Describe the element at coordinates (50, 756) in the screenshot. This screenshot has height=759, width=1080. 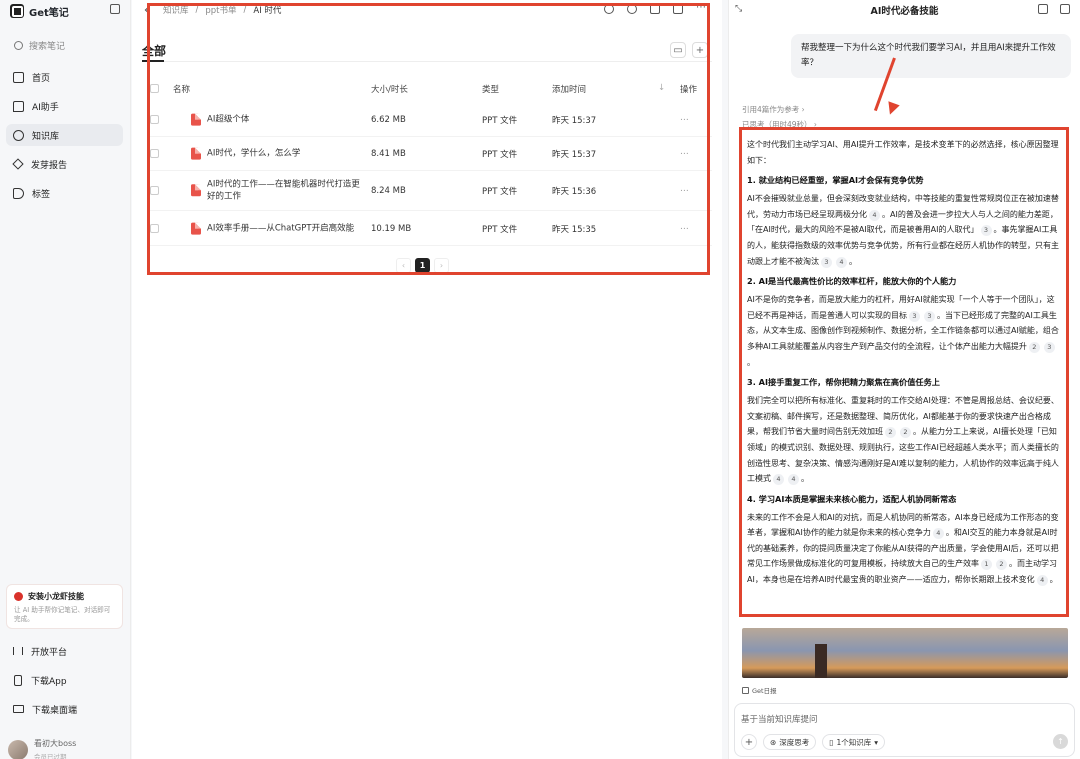
I see `user-membership: 会员已过期` at that location.